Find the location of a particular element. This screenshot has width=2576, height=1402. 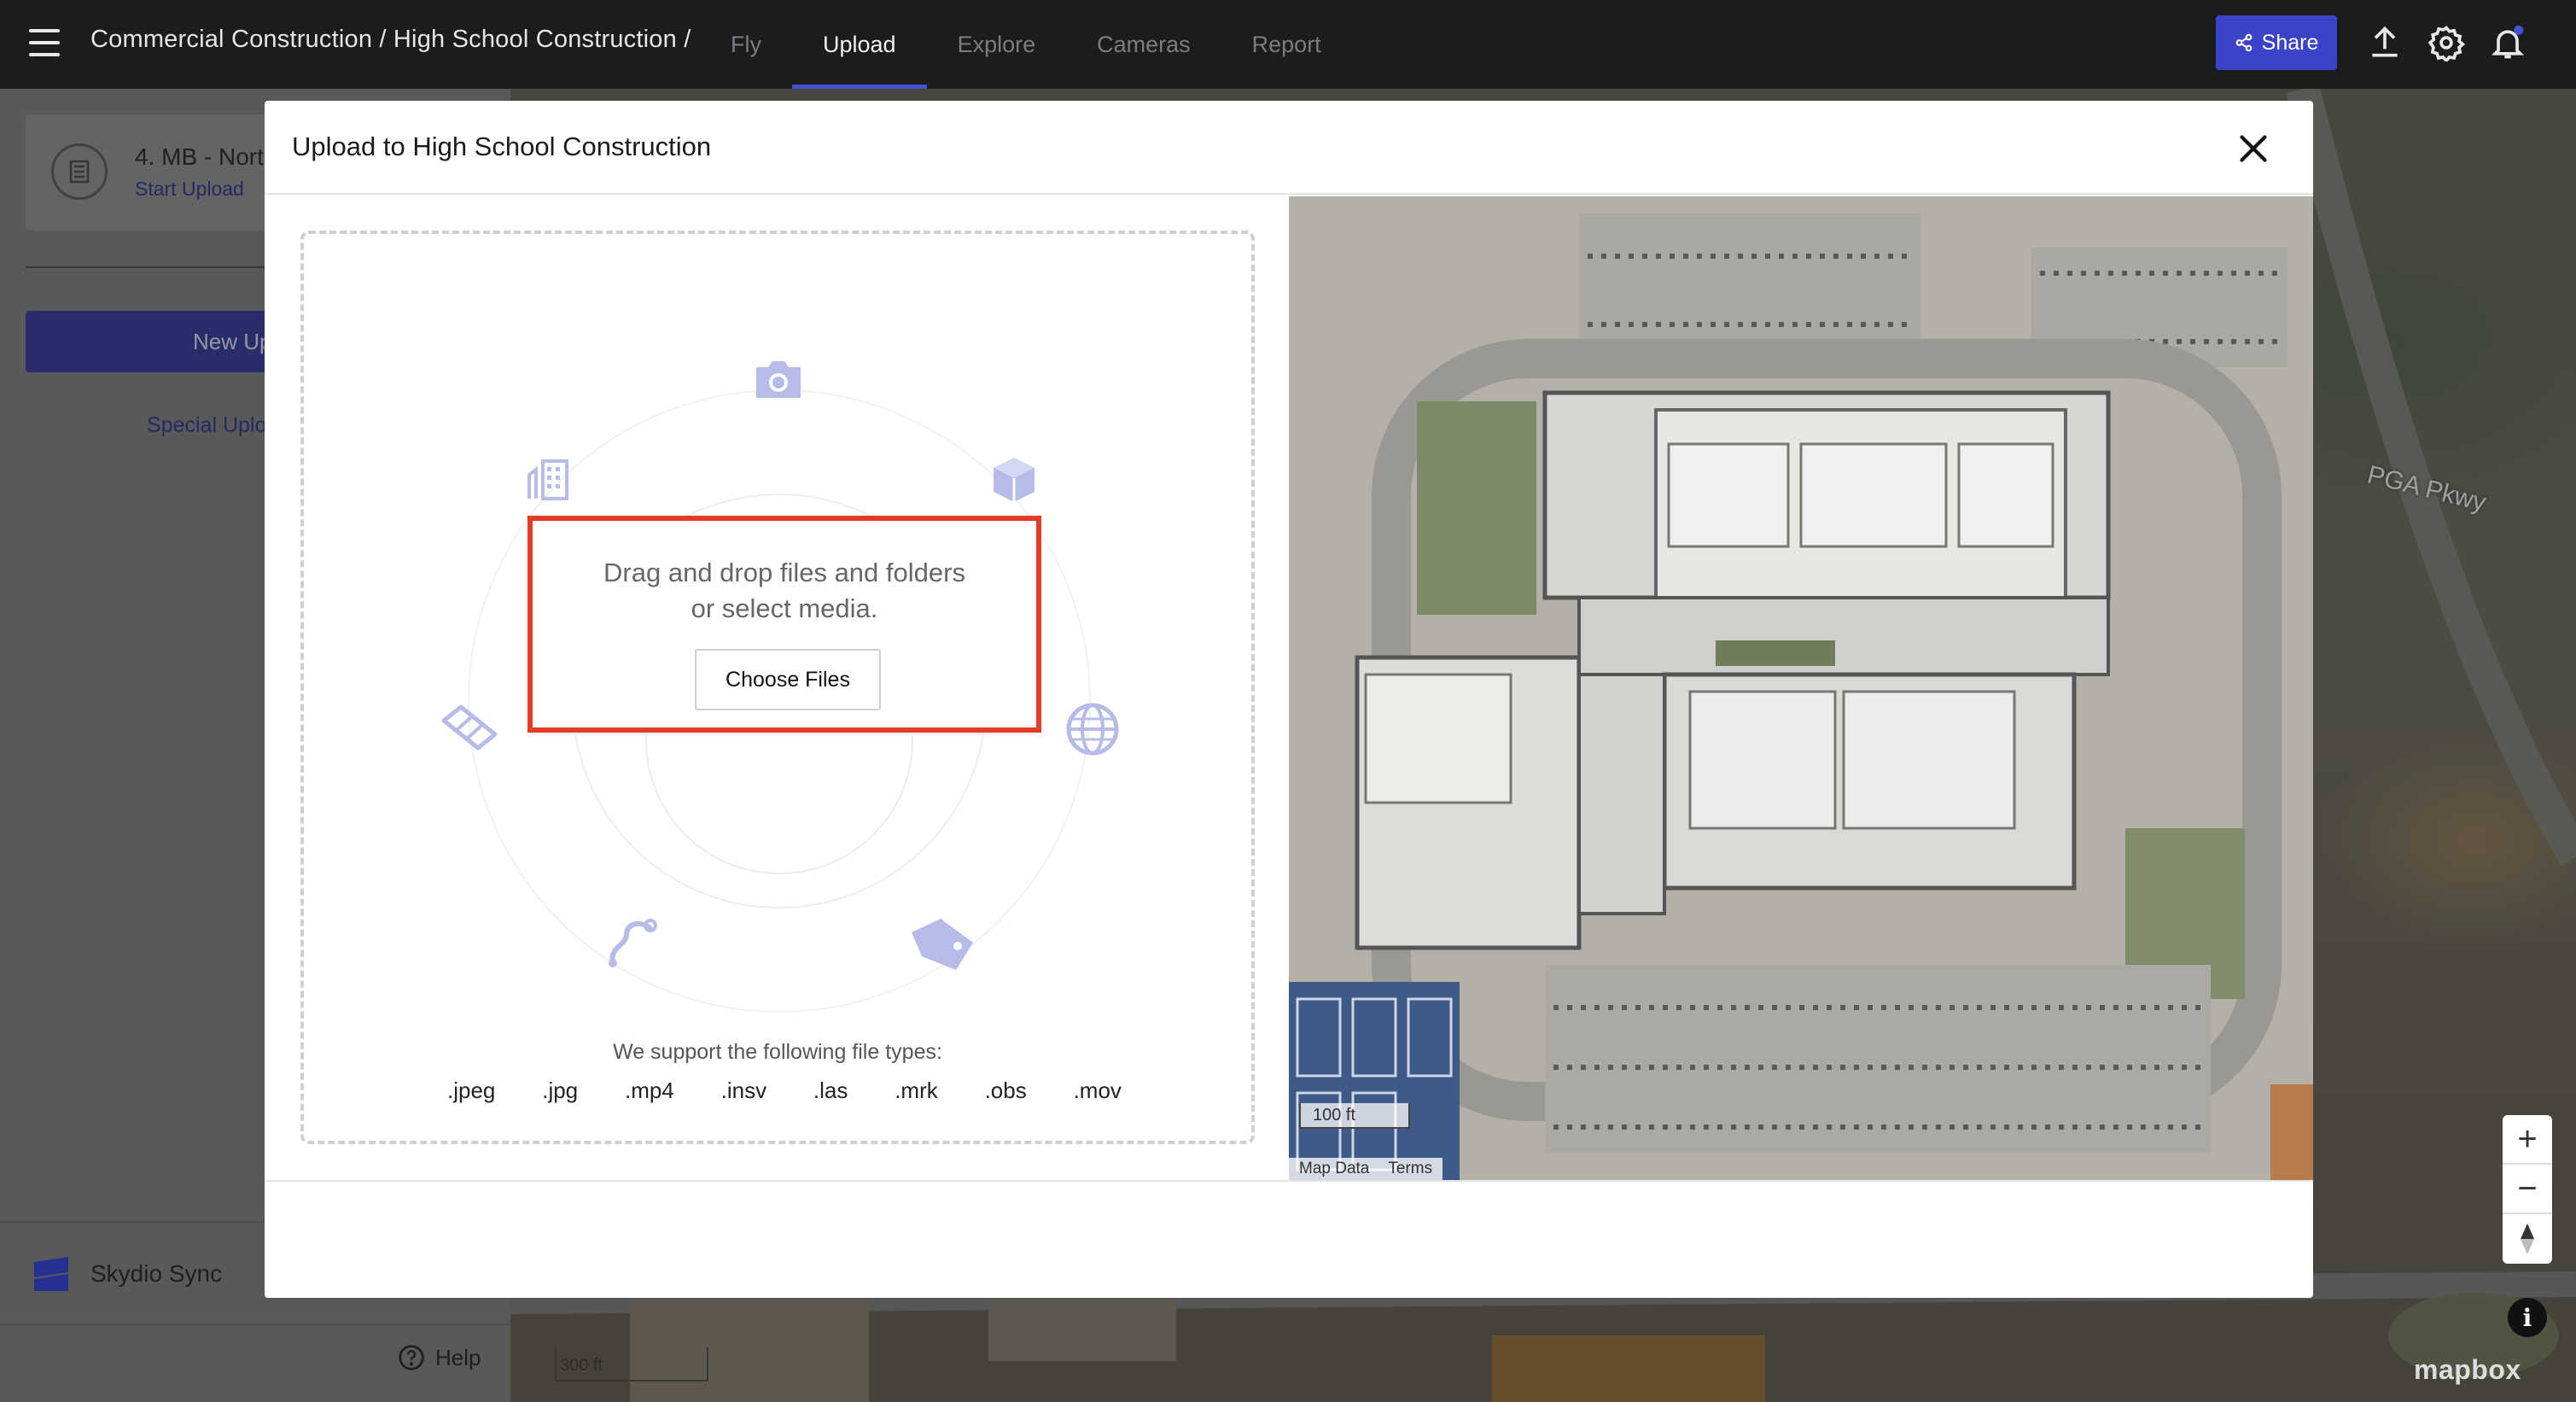

compass-button is located at coordinates (2527, 1239).